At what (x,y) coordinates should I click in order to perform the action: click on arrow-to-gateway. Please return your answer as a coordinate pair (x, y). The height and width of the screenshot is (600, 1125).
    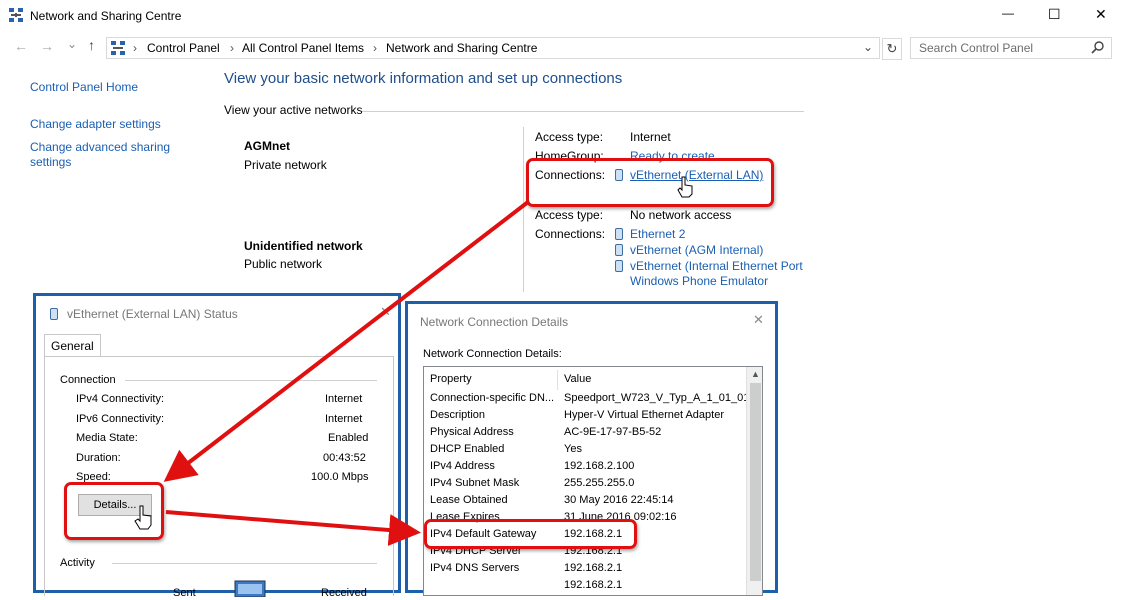
    Looking at the image, I should click on (293, 528).